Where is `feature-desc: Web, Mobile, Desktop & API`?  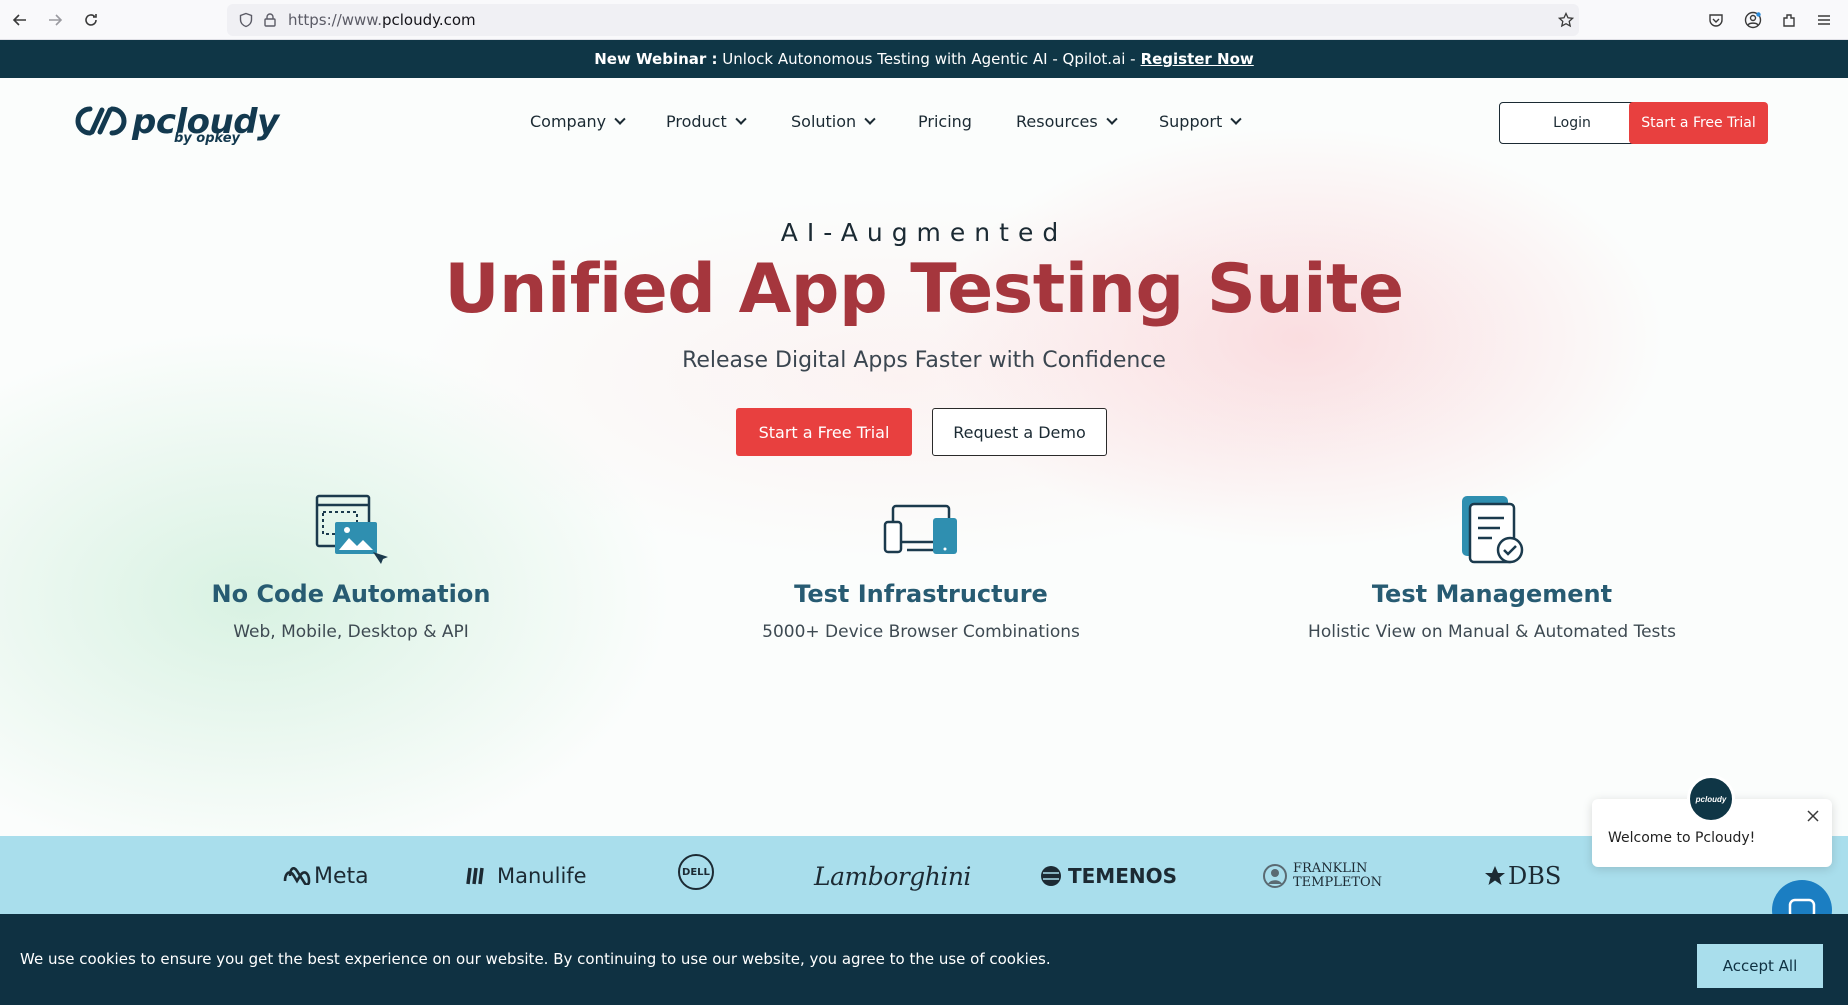 feature-desc: Web, Mobile, Desktop & API is located at coordinates (351, 632).